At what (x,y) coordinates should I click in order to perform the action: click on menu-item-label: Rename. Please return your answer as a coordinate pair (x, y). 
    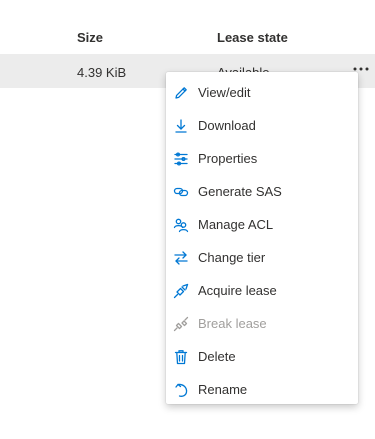
    Looking at the image, I should click on (223, 389).